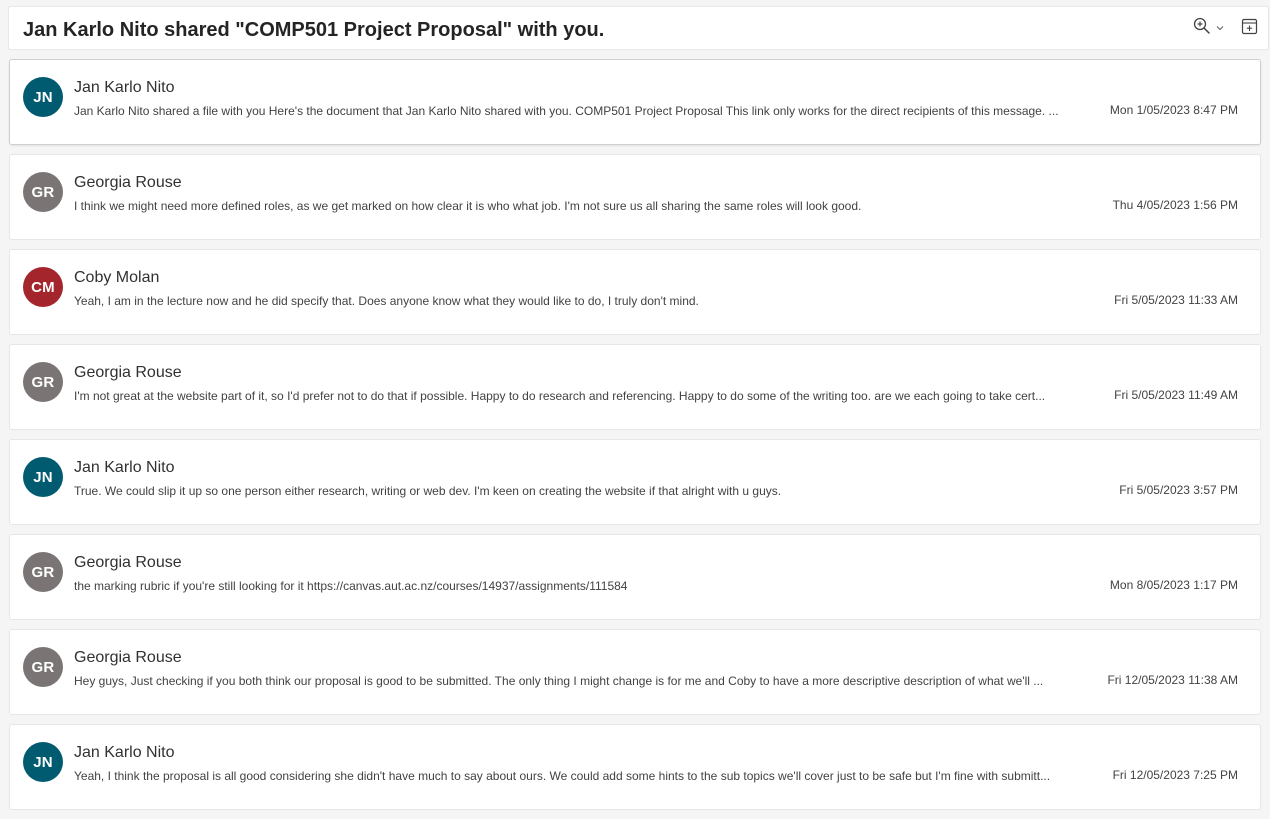 This screenshot has height=819, width=1270. Describe the element at coordinates (117, 277) in the screenshot. I see `sender-name: Coby Molan` at that location.